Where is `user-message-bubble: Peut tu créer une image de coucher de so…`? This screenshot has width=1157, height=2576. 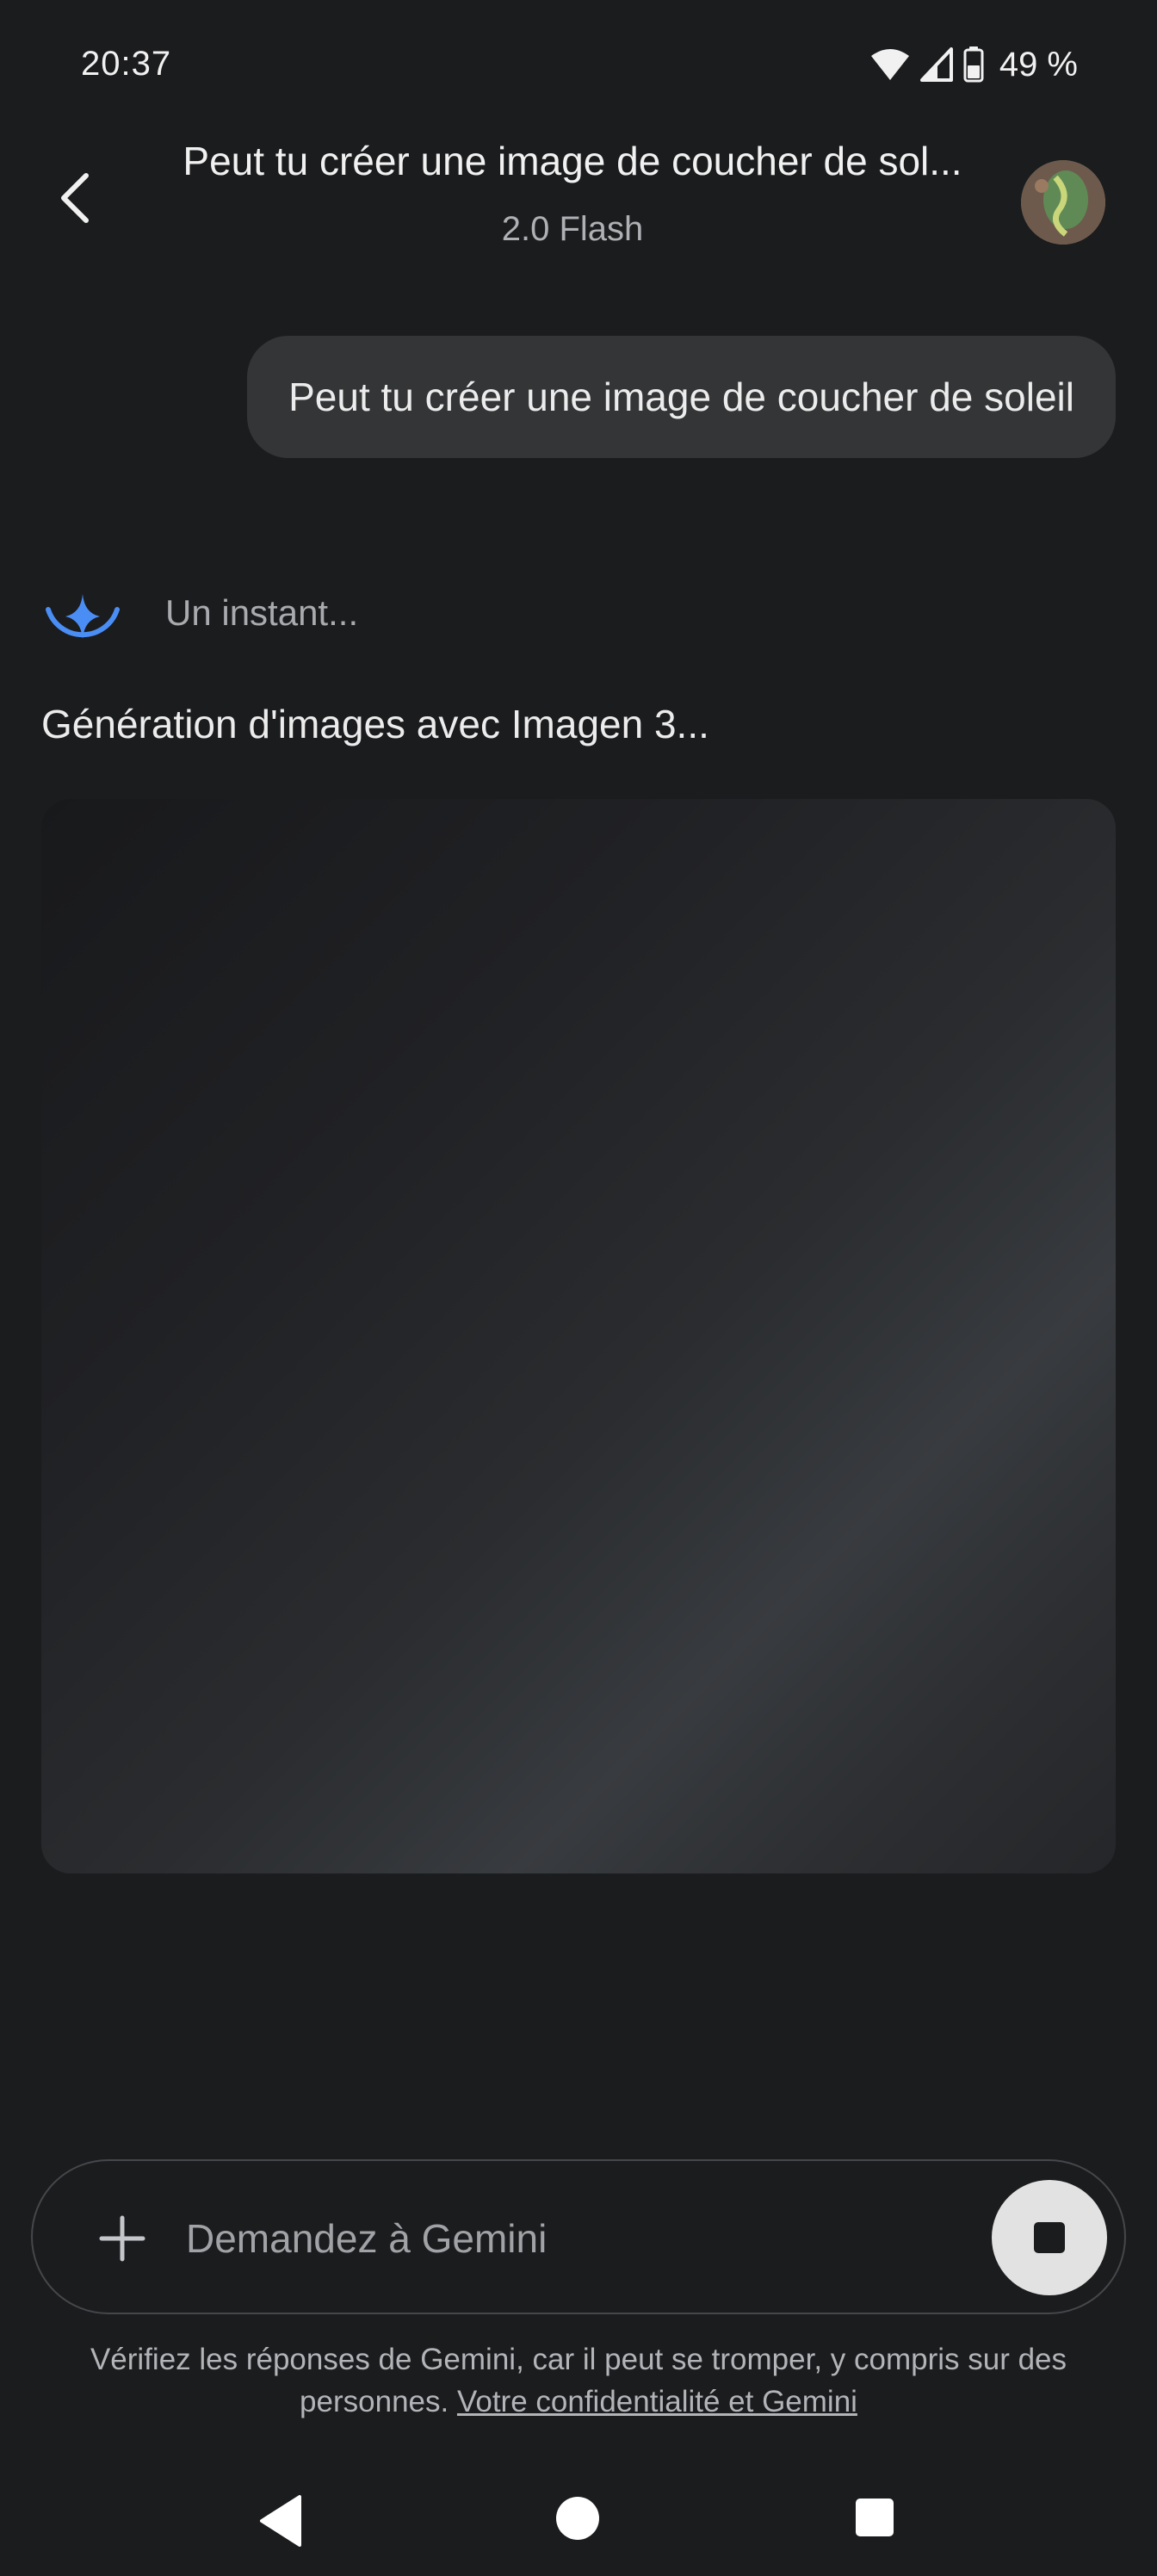 user-message-bubble: Peut tu créer une image de coucher de so… is located at coordinates (681, 397).